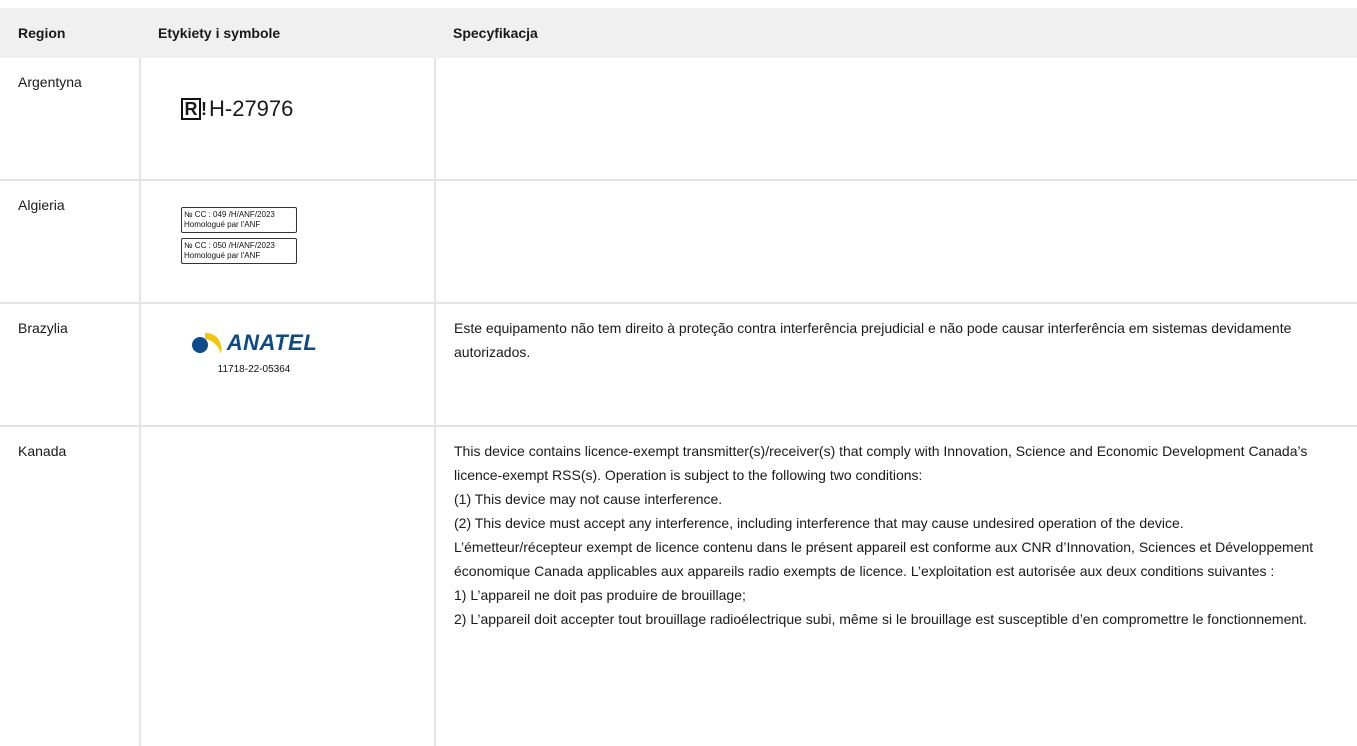  I want to click on r-box-icon: R, so click(191, 109).